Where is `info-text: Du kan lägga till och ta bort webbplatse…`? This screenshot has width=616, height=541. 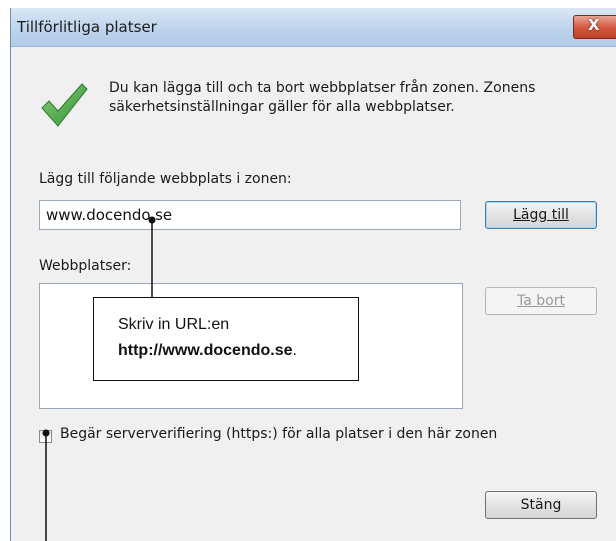 info-text: Du kan lägga till och ta bort webbplatse… is located at coordinates (322, 97).